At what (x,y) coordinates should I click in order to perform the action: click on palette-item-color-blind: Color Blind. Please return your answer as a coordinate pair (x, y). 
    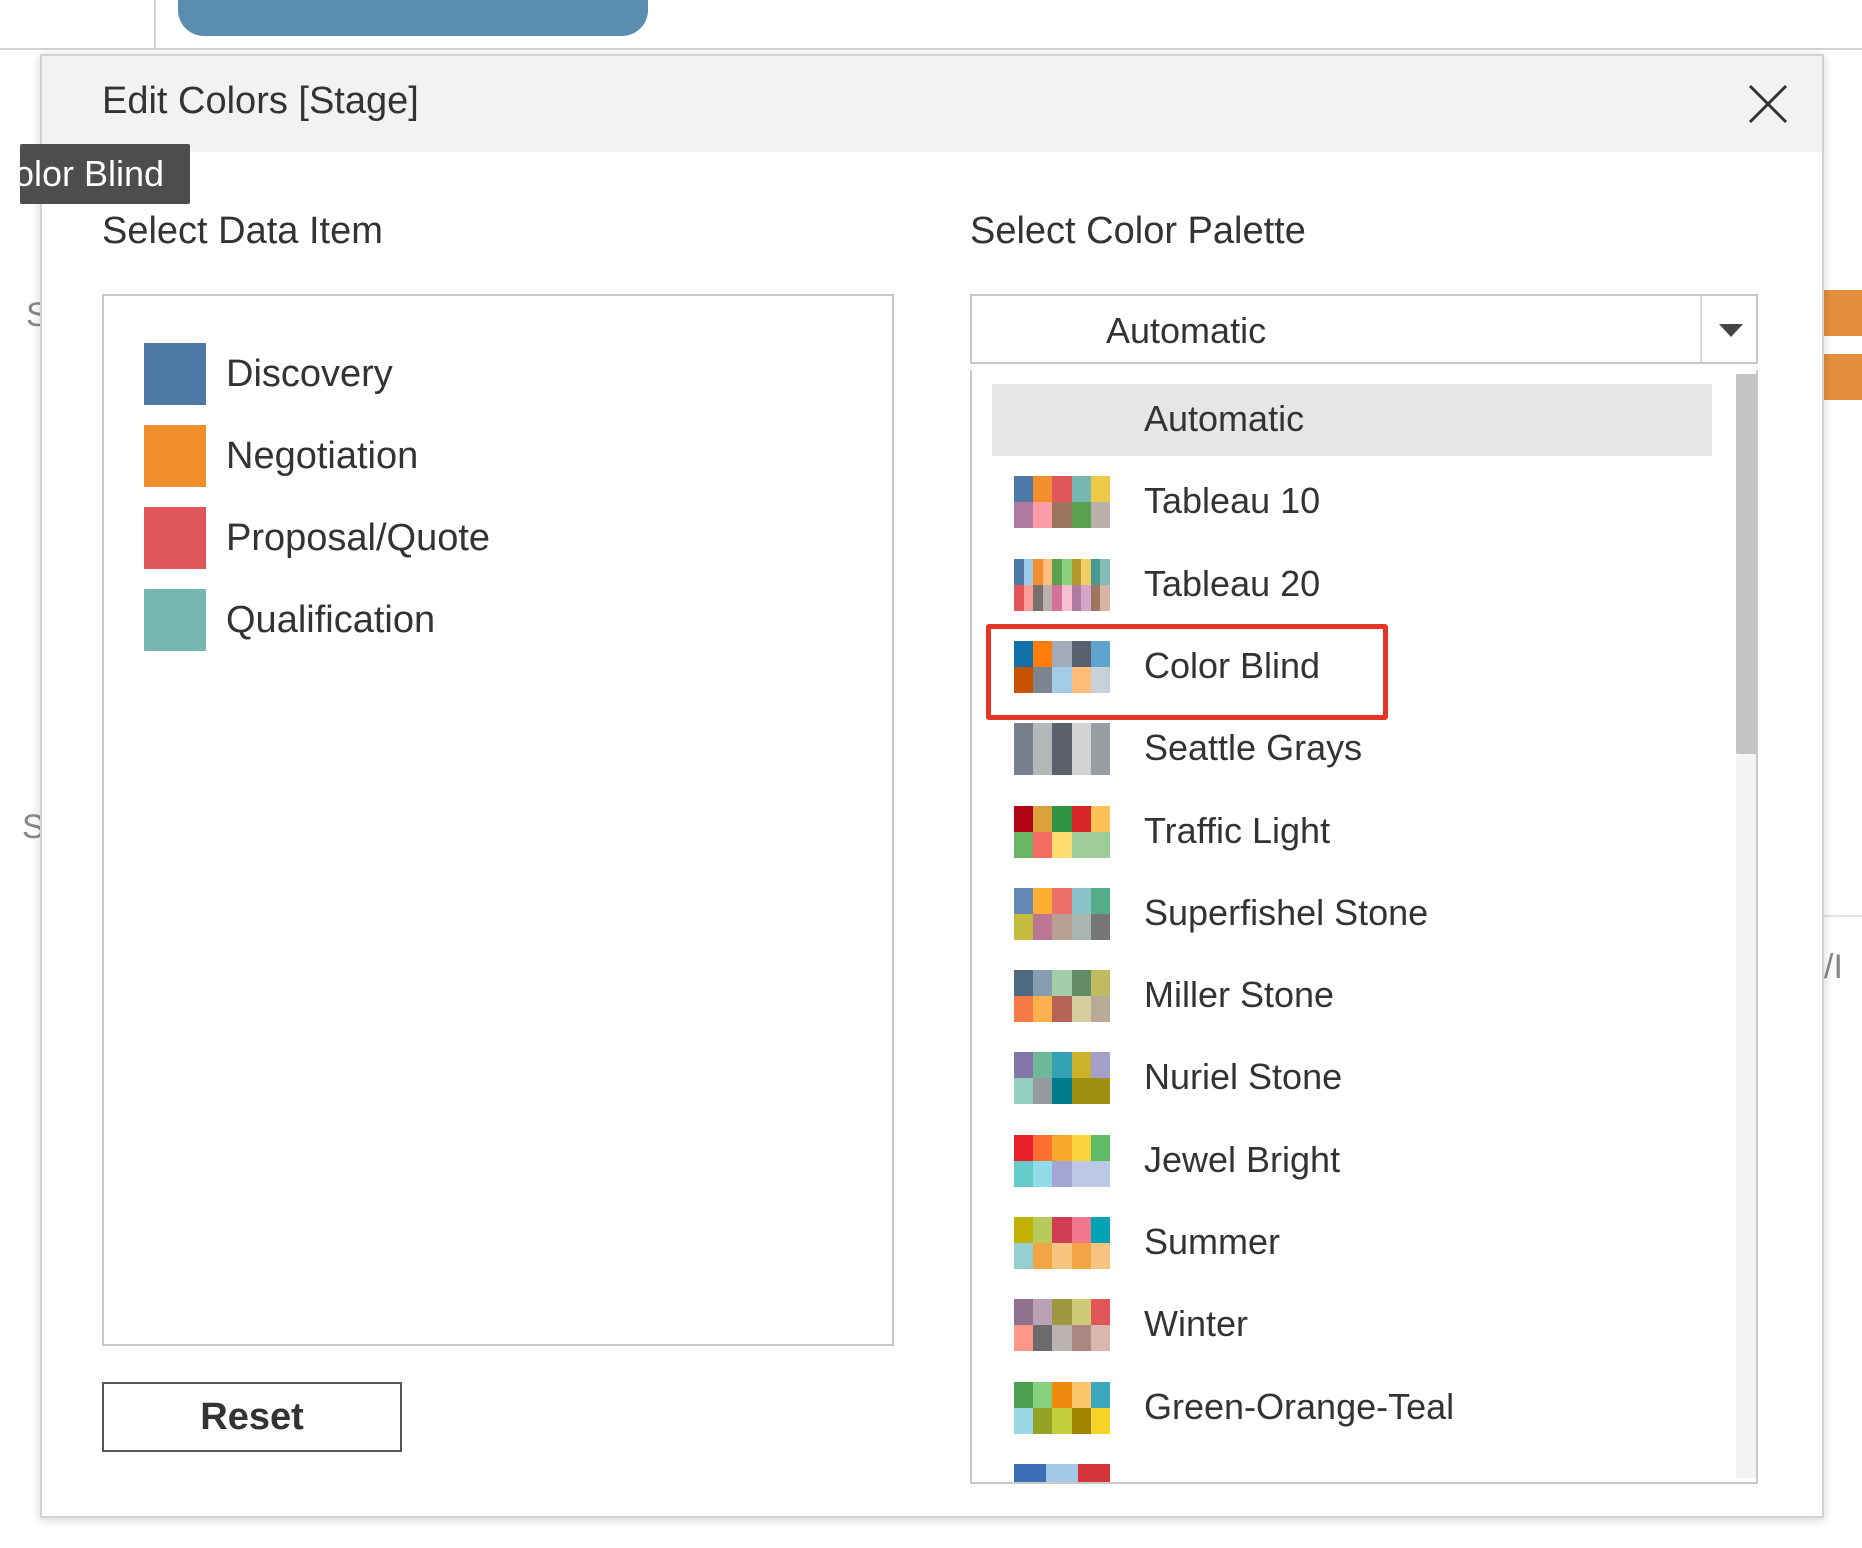
    Looking at the image, I should click on (1352, 667).